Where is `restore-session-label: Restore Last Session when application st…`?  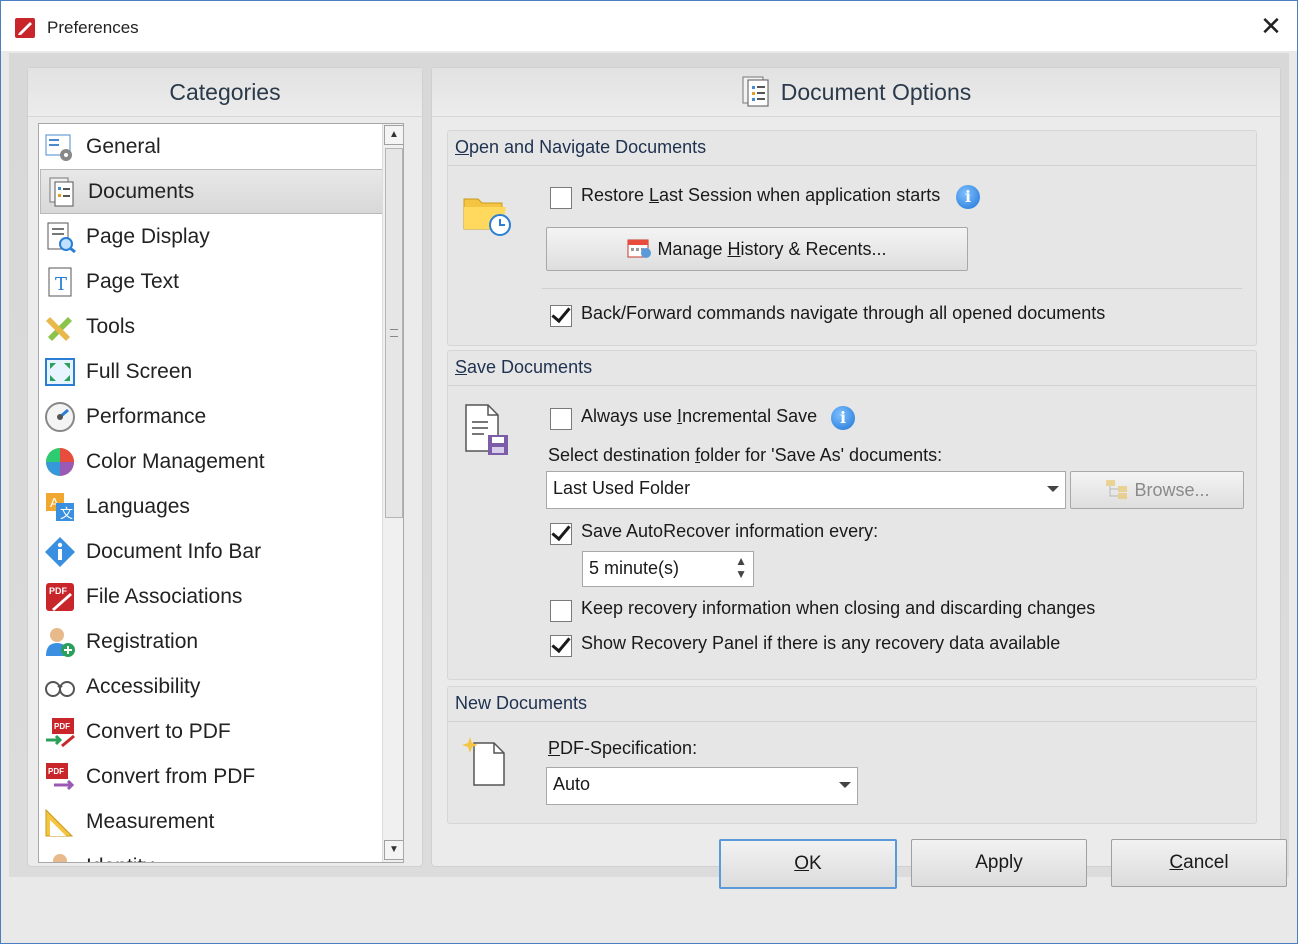
restore-session-label: Restore Last Session when application st… is located at coordinates (761, 195).